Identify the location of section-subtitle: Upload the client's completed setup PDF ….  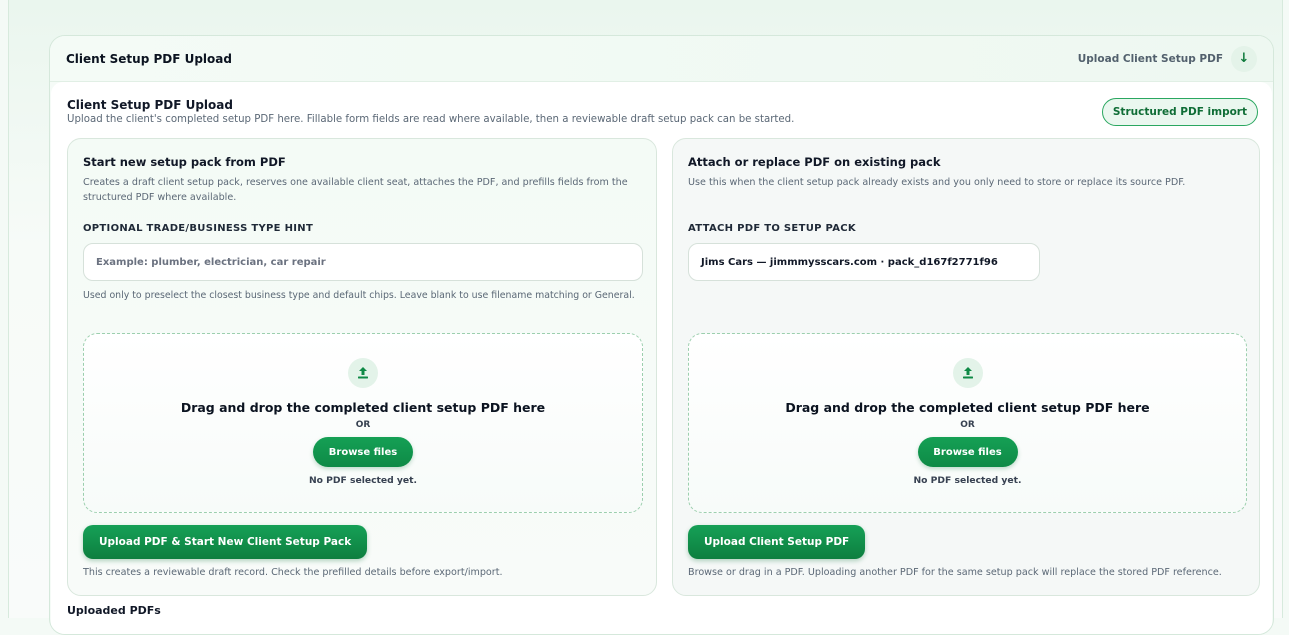
(431, 119).